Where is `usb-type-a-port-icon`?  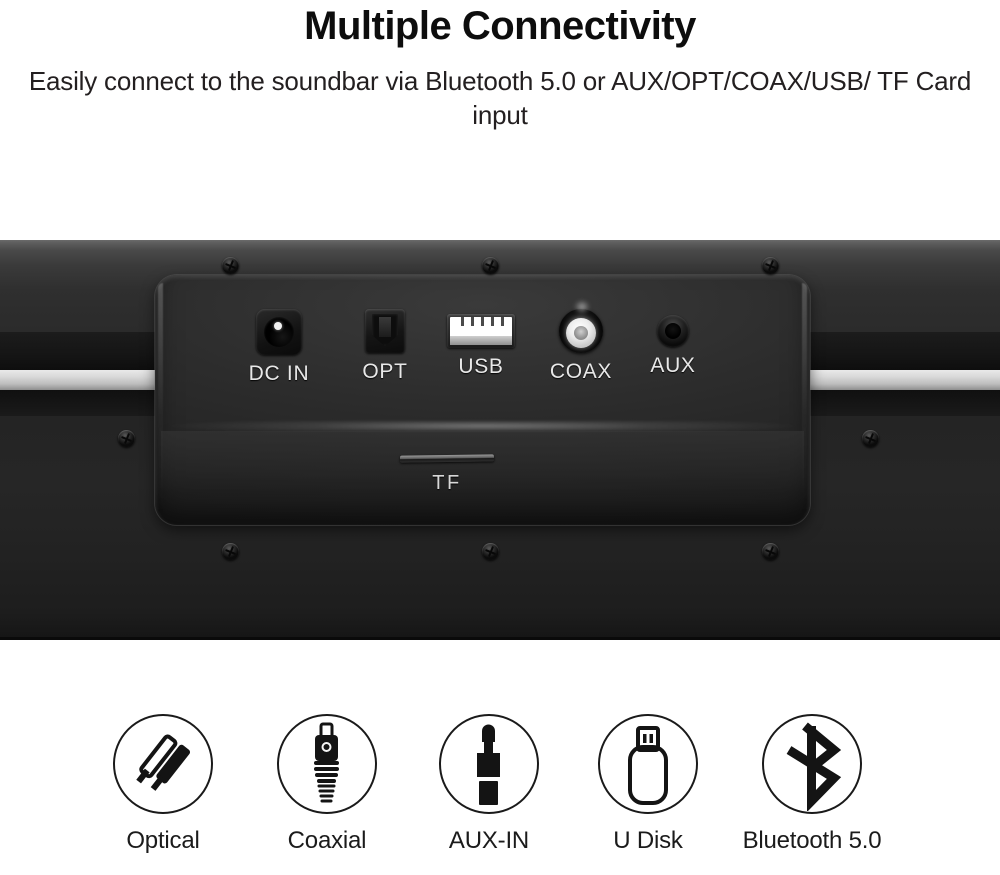
usb-type-a-port-icon is located at coordinates (481, 331).